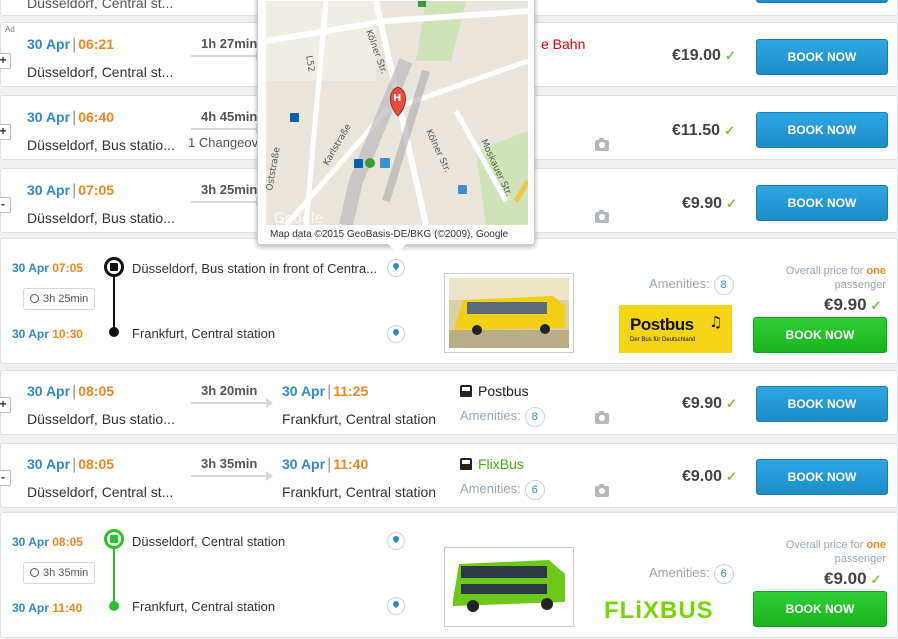 The height and width of the screenshot is (639, 898). I want to click on carrier-name: FlixBus, so click(501, 464).